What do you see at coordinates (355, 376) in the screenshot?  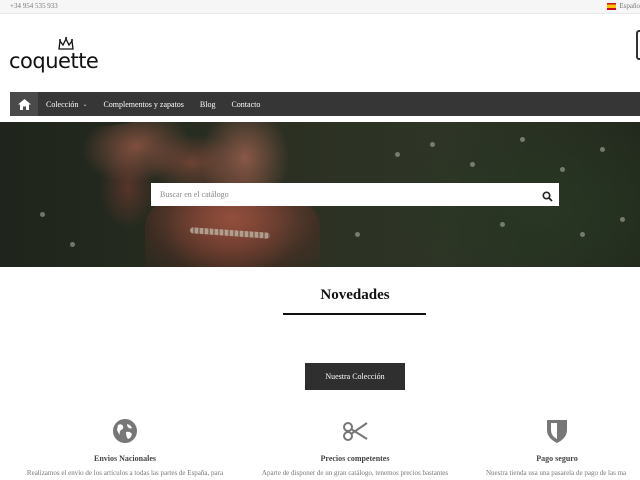 I see `collection-button: Nuestra Colección` at bounding box center [355, 376].